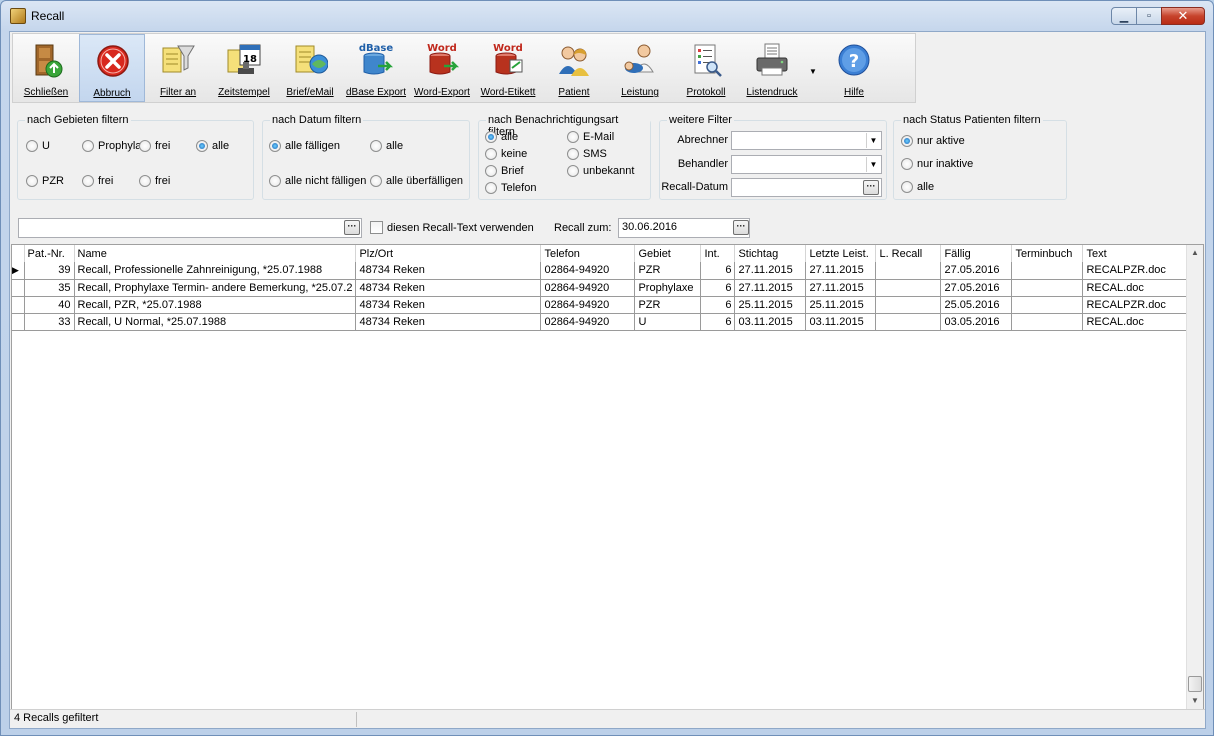 This screenshot has height=736, width=1214. What do you see at coordinates (937, 164) in the screenshot?
I see `status-radio-nur-inaktive: nur inaktive` at bounding box center [937, 164].